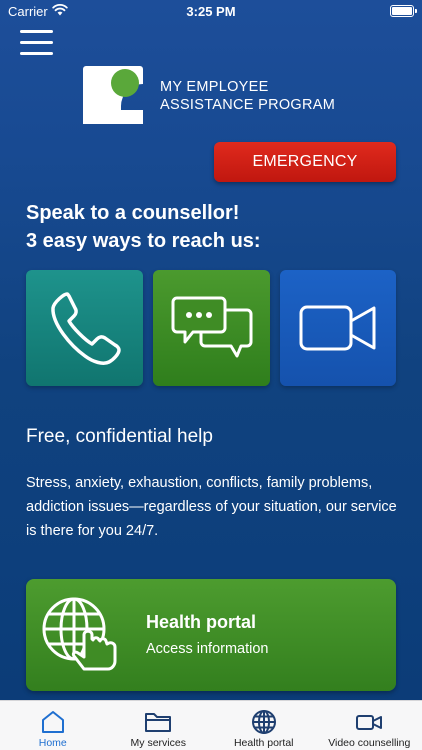 This screenshot has height=750, width=422. I want to click on tab-label: My services, so click(158, 743).